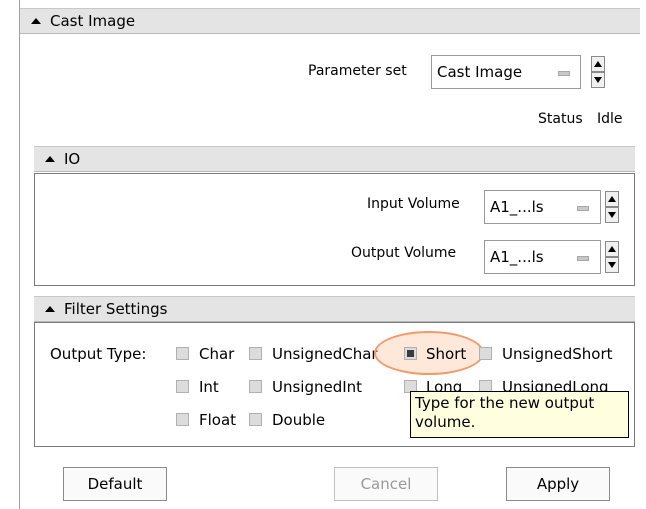 This screenshot has width=646, height=509. I want to click on tooltip: Type for the new output volume., so click(519, 414).